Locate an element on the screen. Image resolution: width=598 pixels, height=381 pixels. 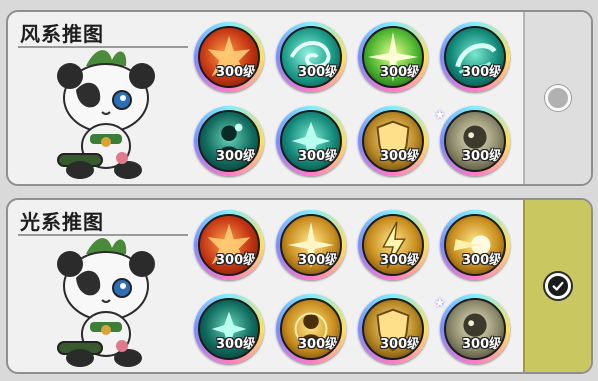
radio-unselected-icon is located at coordinates (558, 98).